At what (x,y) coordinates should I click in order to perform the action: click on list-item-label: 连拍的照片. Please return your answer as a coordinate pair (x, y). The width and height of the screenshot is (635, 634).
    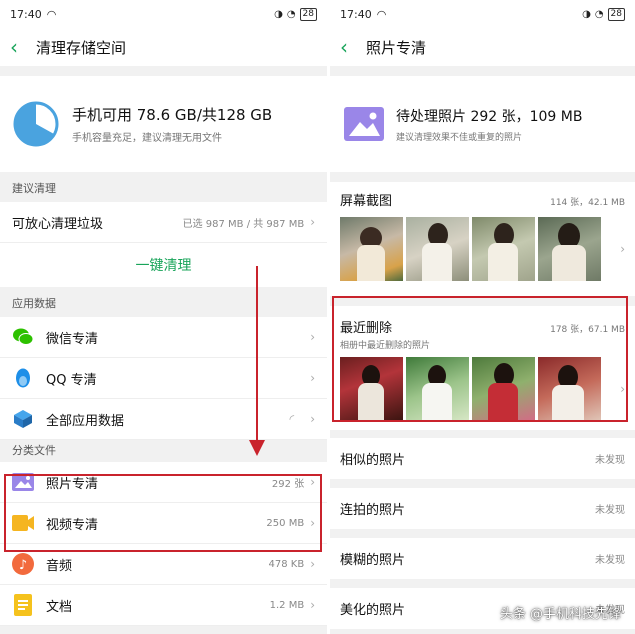
    Looking at the image, I should click on (373, 510).